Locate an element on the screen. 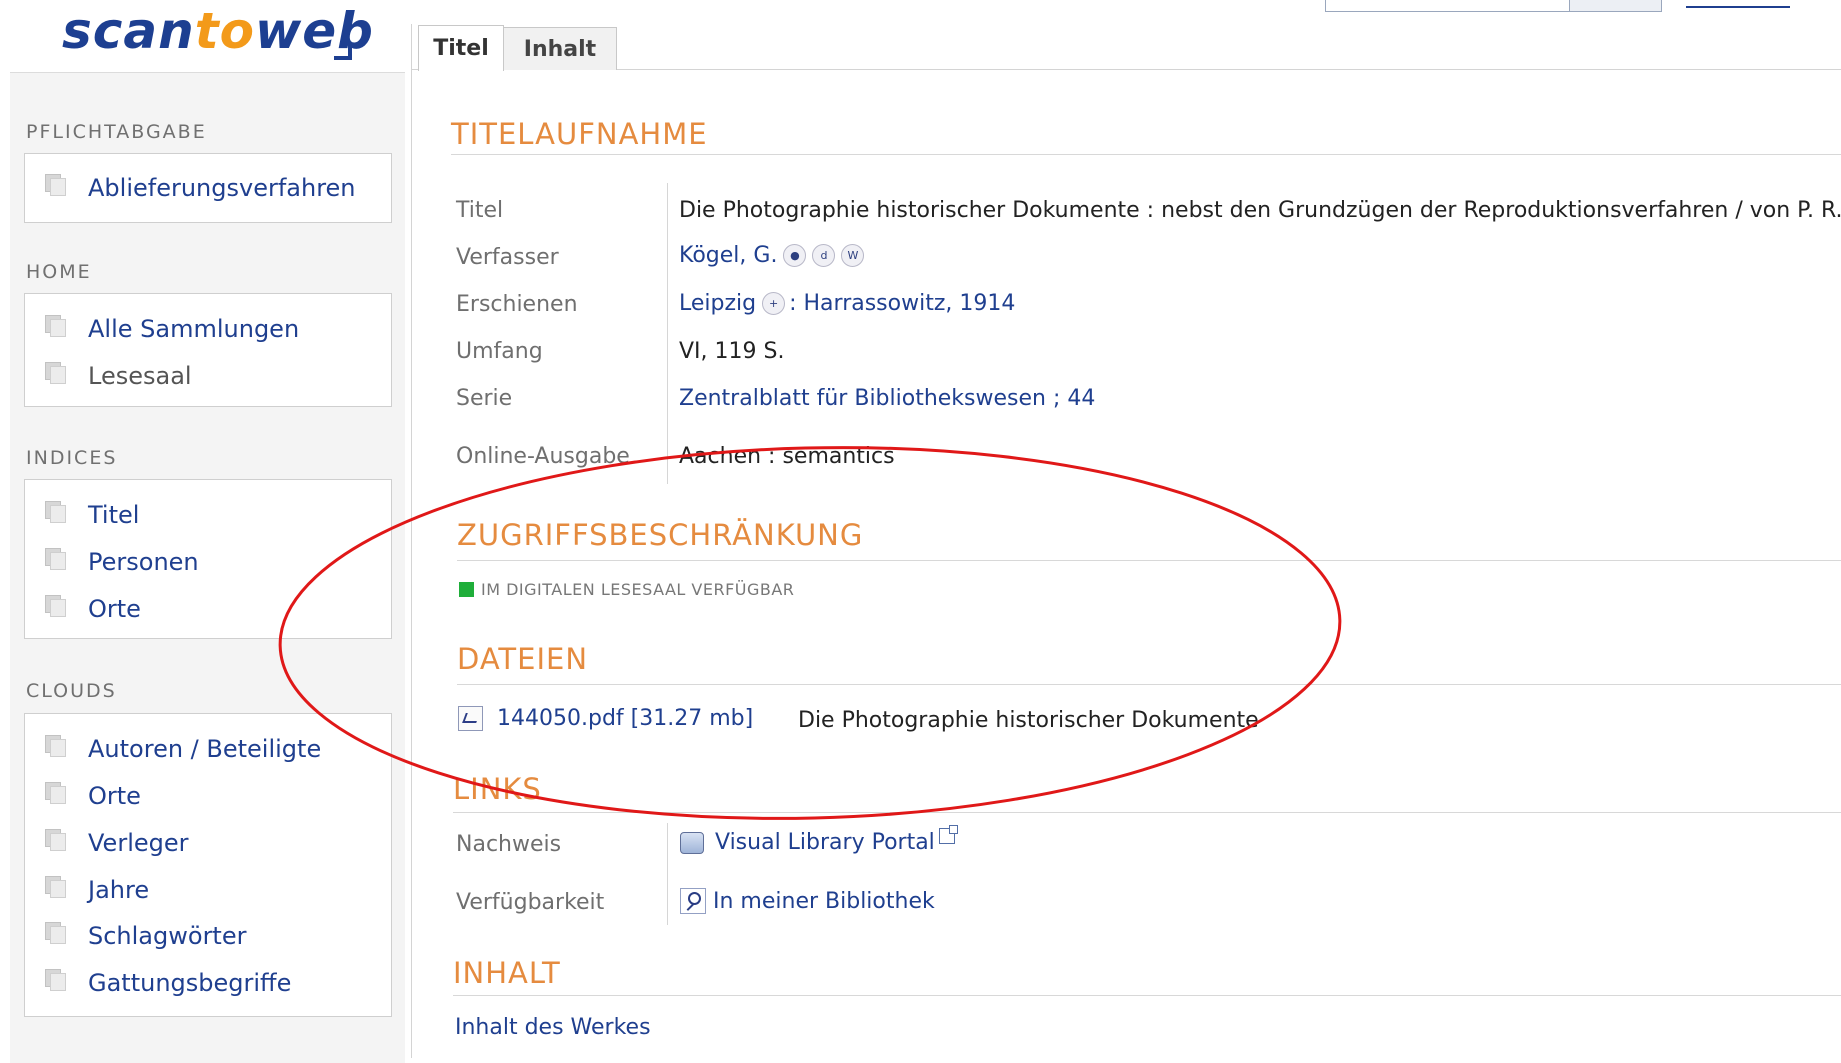  sidebar-item-verleger: Verleger is located at coordinates (117, 843).